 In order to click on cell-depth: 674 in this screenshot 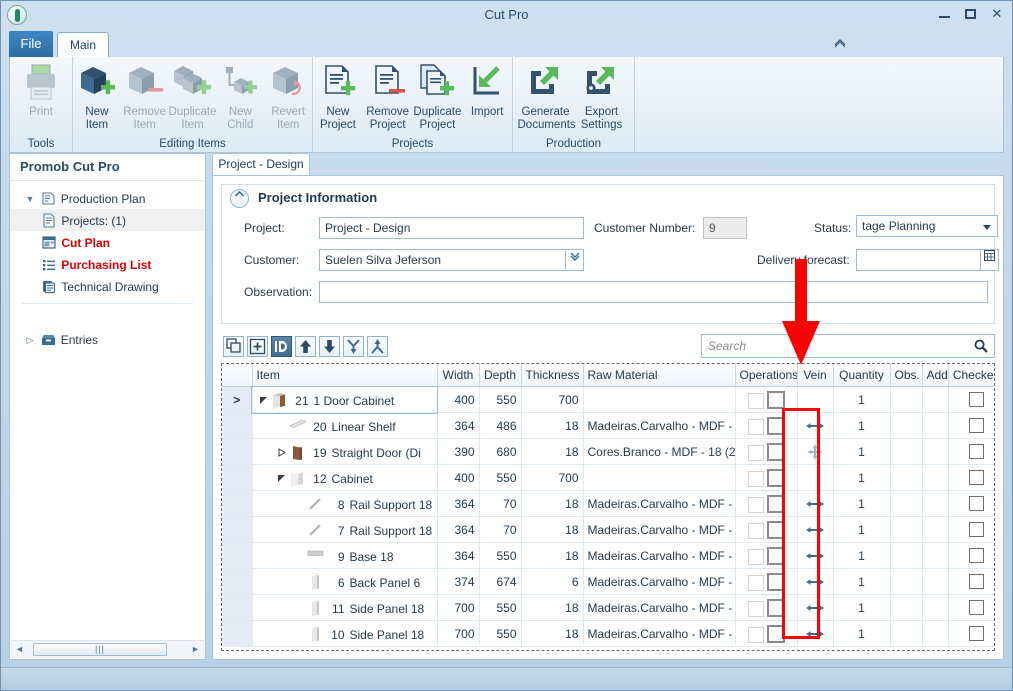, I will do `click(500, 581)`.